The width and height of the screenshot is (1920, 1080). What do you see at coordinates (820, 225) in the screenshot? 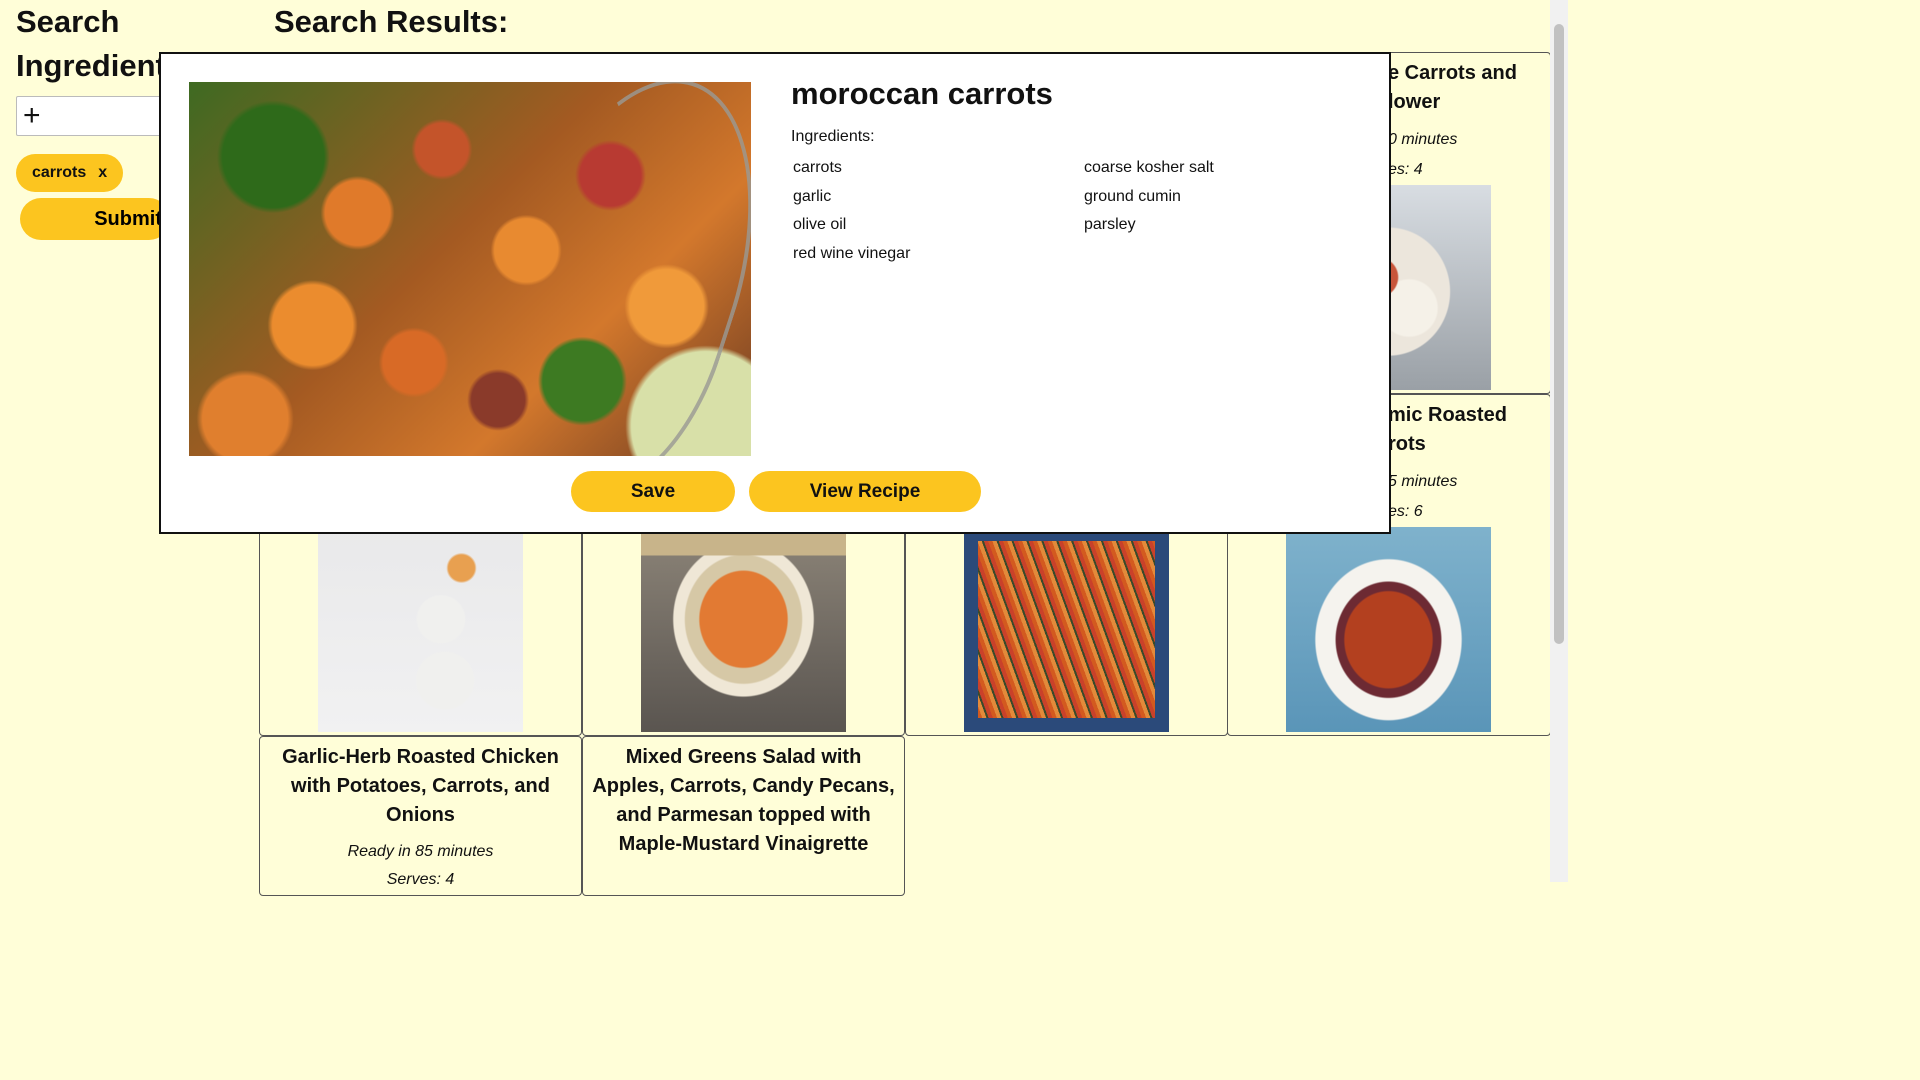
I see `ingredient-item: olive oil` at bounding box center [820, 225].